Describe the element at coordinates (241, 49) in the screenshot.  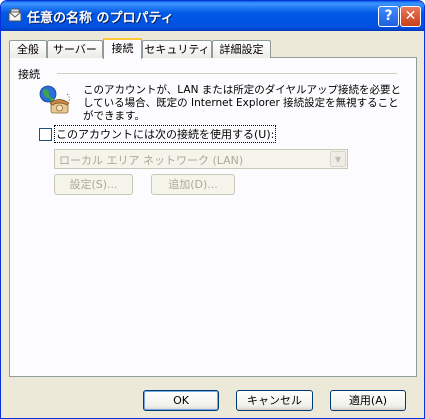
I see `tab-advanced: 詳細設定` at that location.